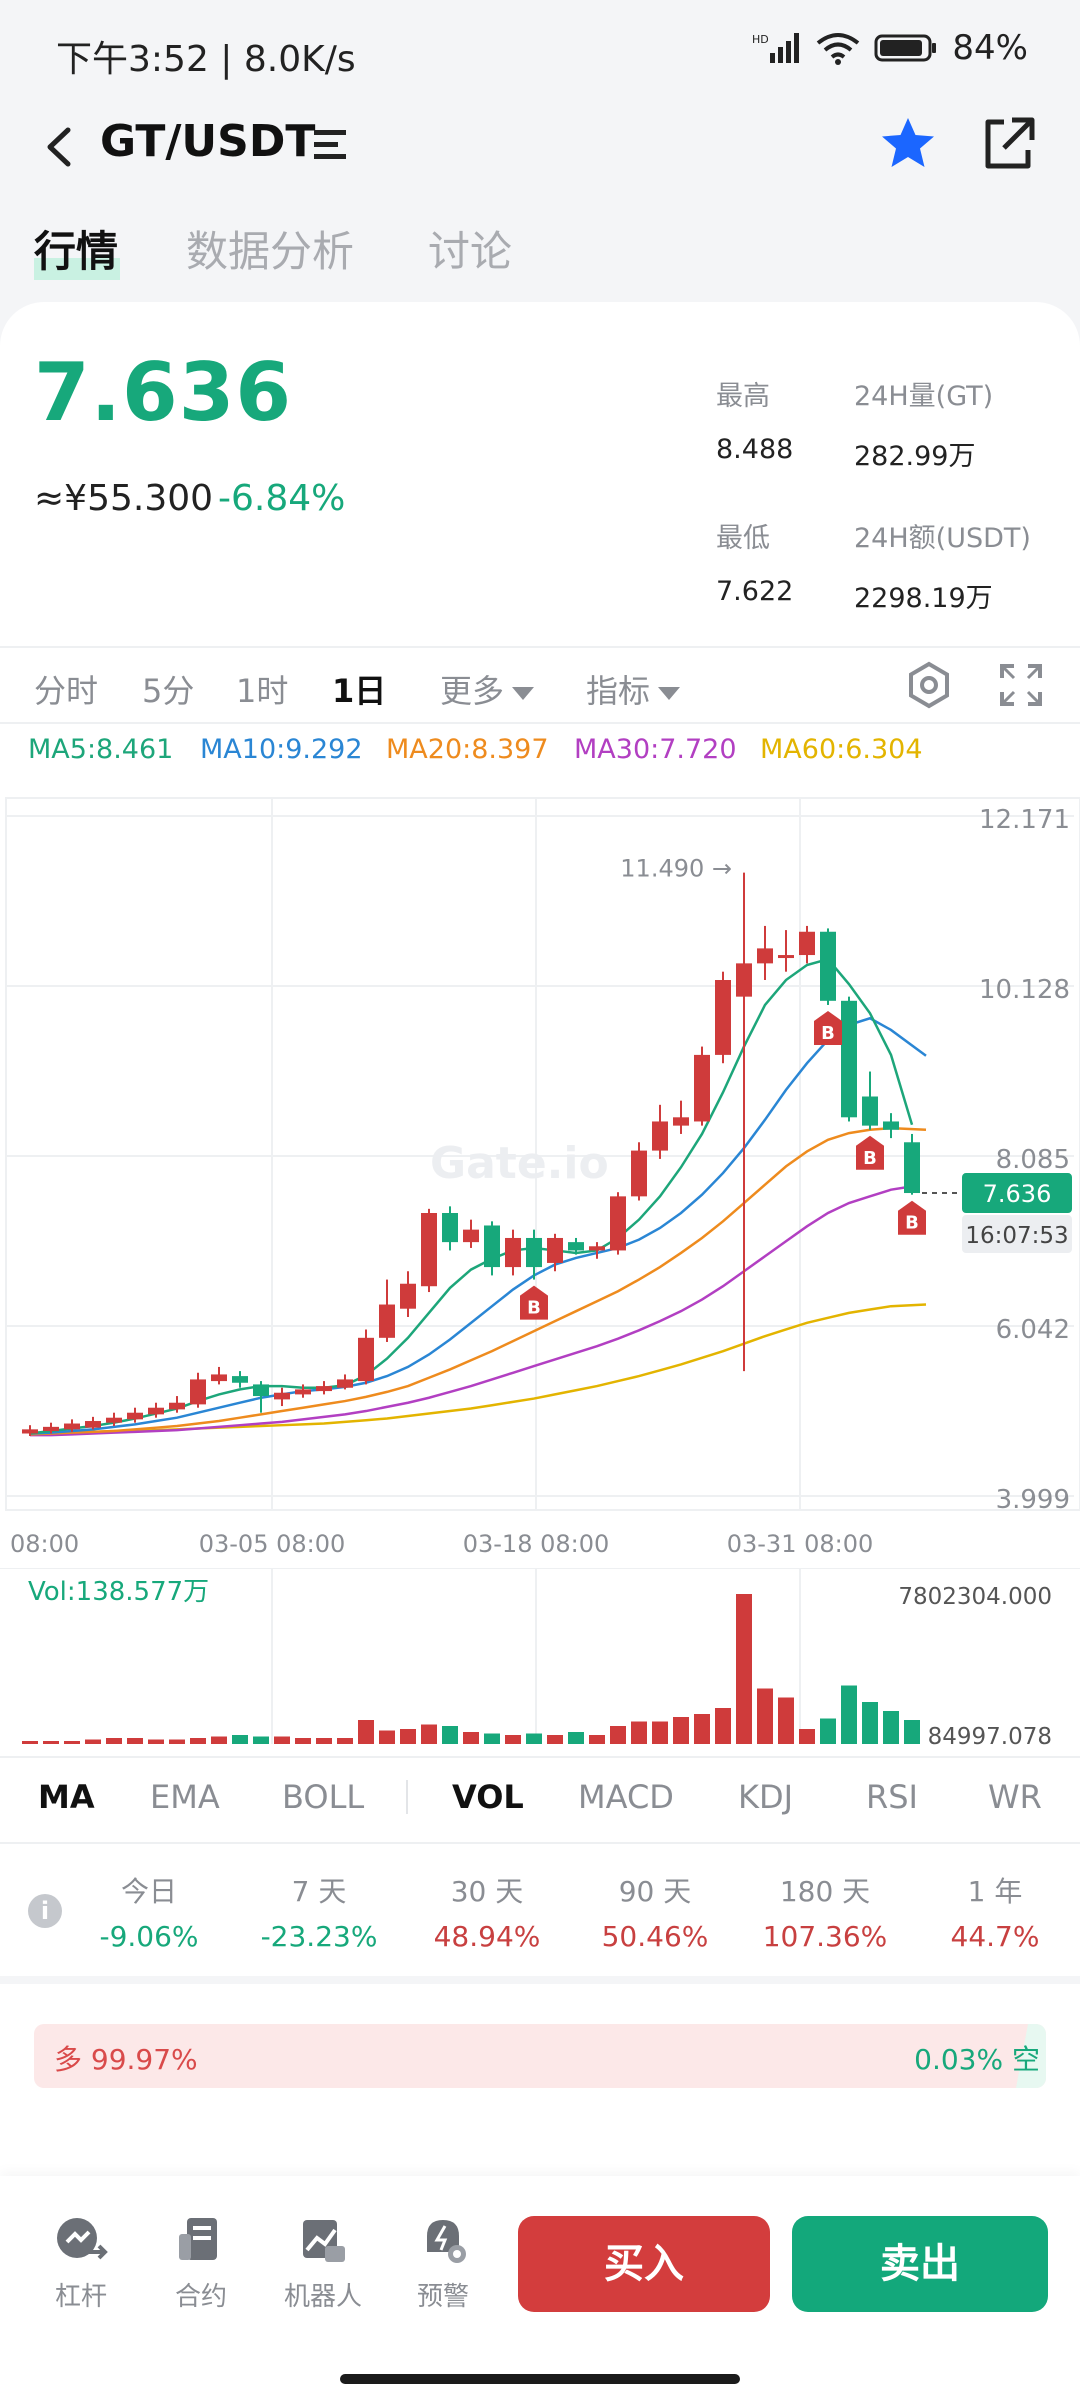  What do you see at coordinates (168, 689) in the screenshot?
I see `period-5m: 5分` at bounding box center [168, 689].